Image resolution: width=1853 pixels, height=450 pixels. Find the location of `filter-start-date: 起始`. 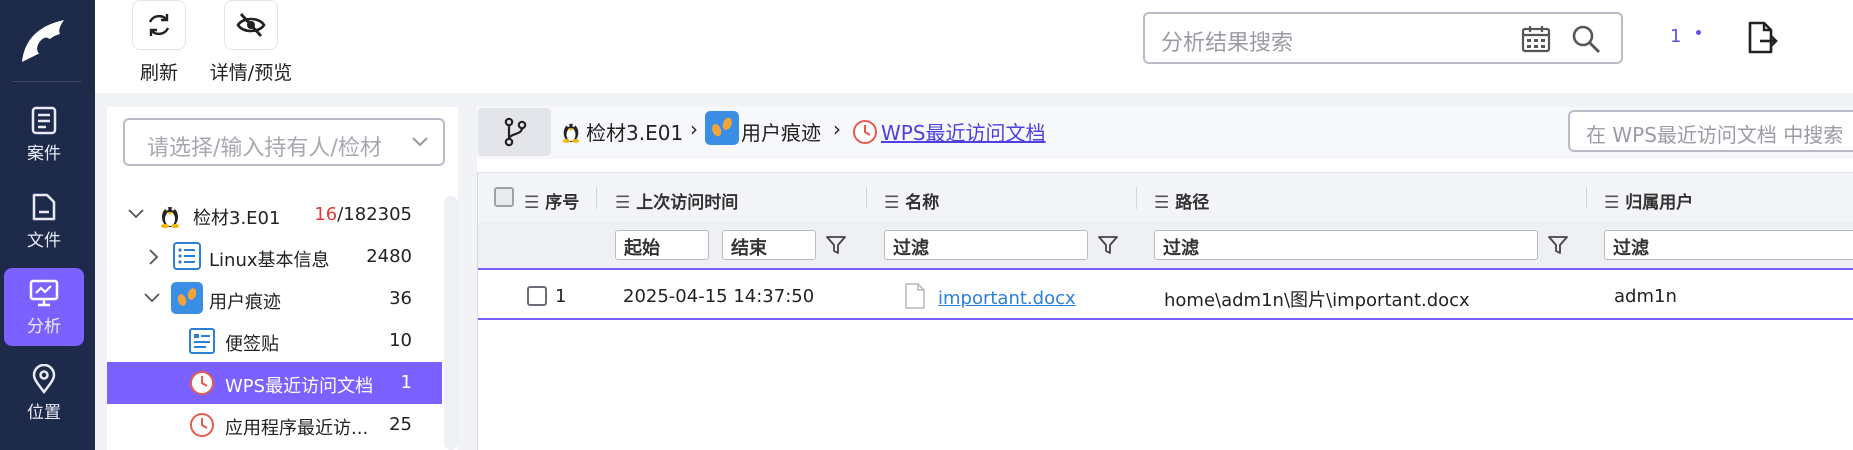

filter-start-date: 起始 is located at coordinates (662, 245).